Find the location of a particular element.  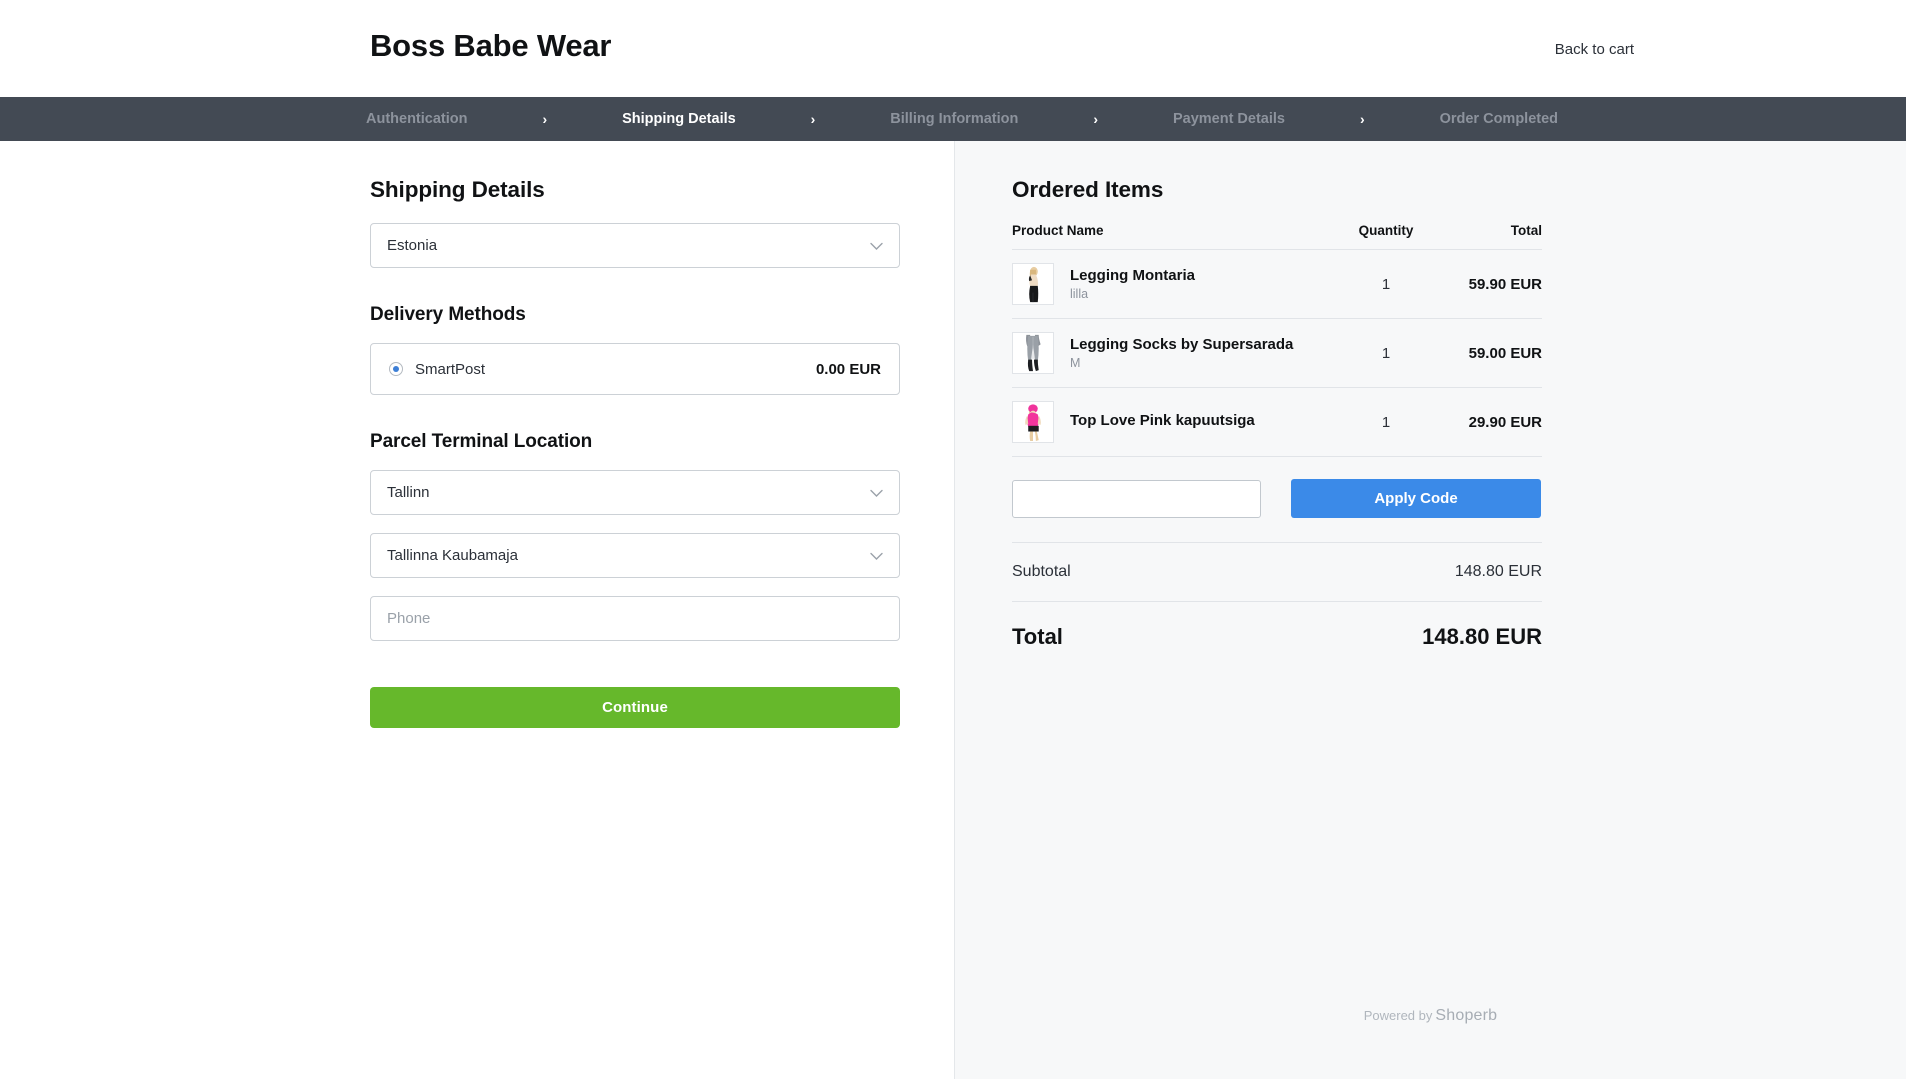

coupon-section: Apply Code is located at coordinates (1277, 500).